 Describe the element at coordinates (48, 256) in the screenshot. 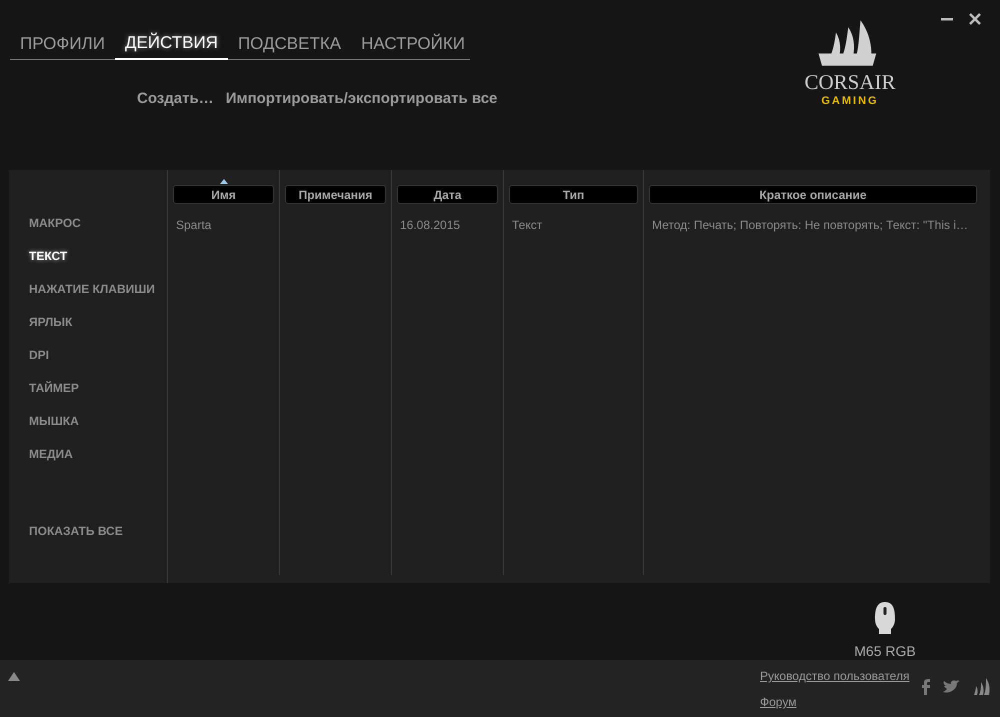

I see `category-item: ТЕКСТ` at that location.